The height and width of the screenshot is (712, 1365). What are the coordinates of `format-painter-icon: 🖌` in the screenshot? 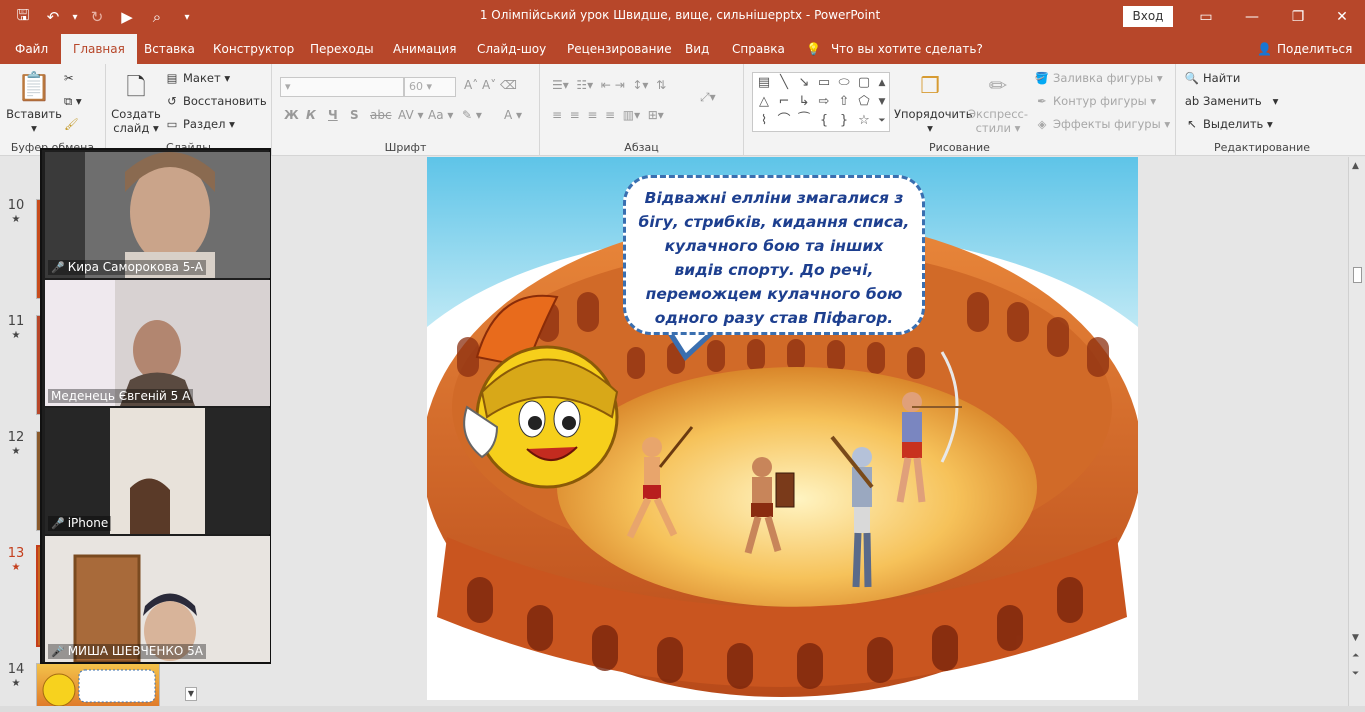 It's located at (71, 124).